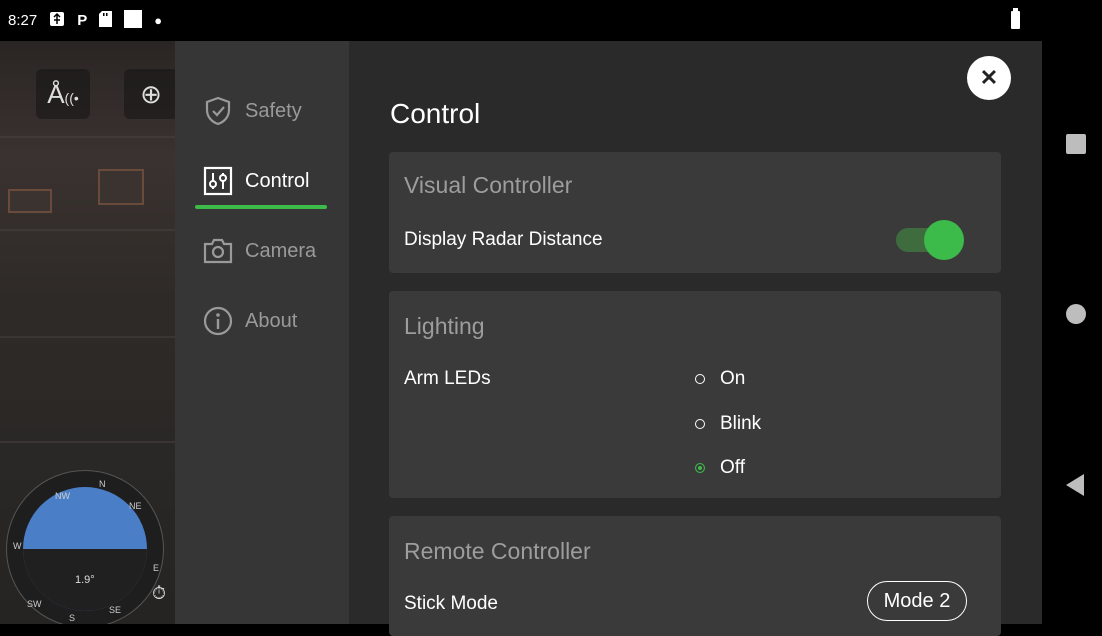  I want to click on compass-nw: NW, so click(62, 496).